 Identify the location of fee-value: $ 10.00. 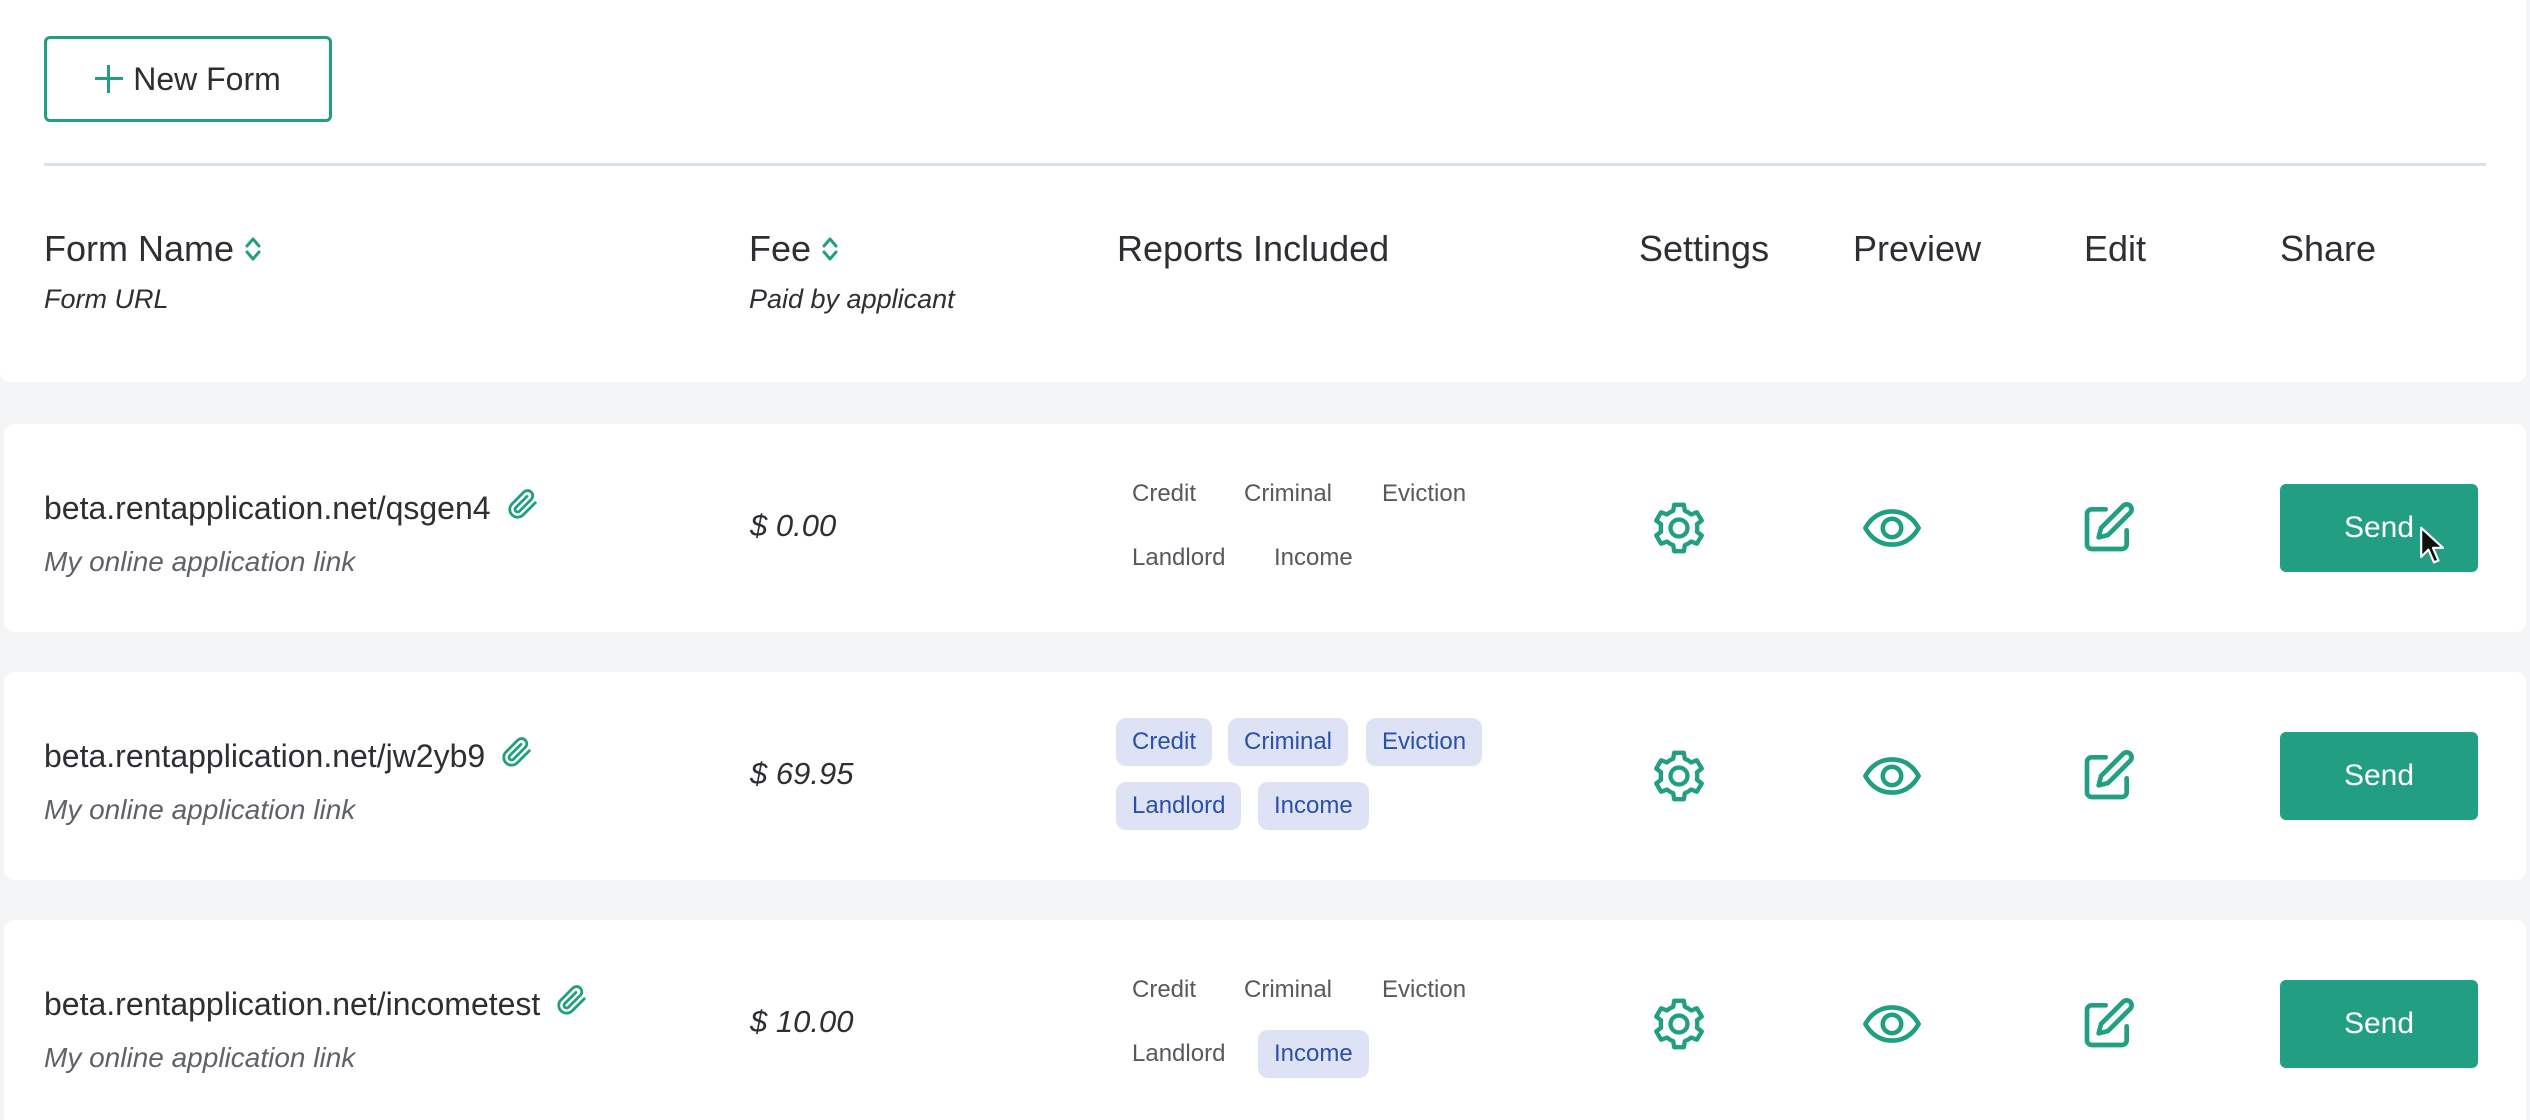
(802, 1021).